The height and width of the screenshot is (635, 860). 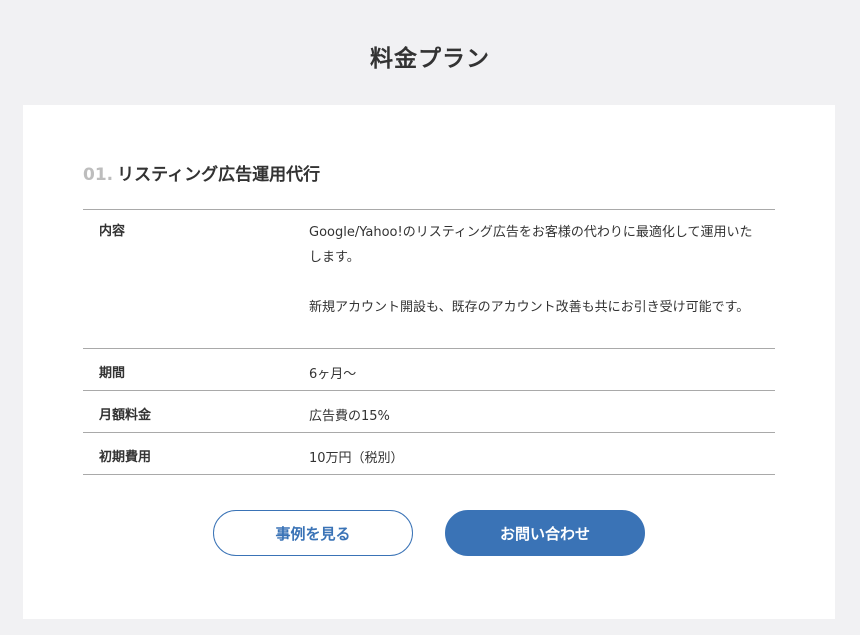 What do you see at coordinates (219, 175) in the screenshot?
I see `plan-name: リスティング広告運用代行` at bounding box center [219, 175].